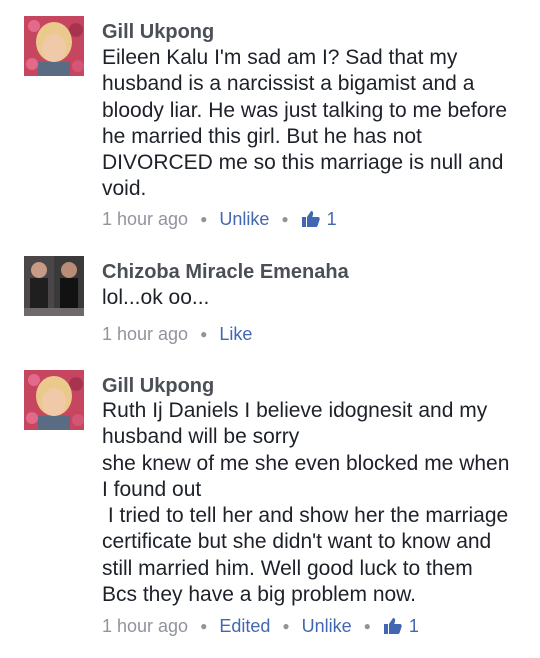  I want to click on comment-line: she knew of me she even blocked me when, so click(306, 463).